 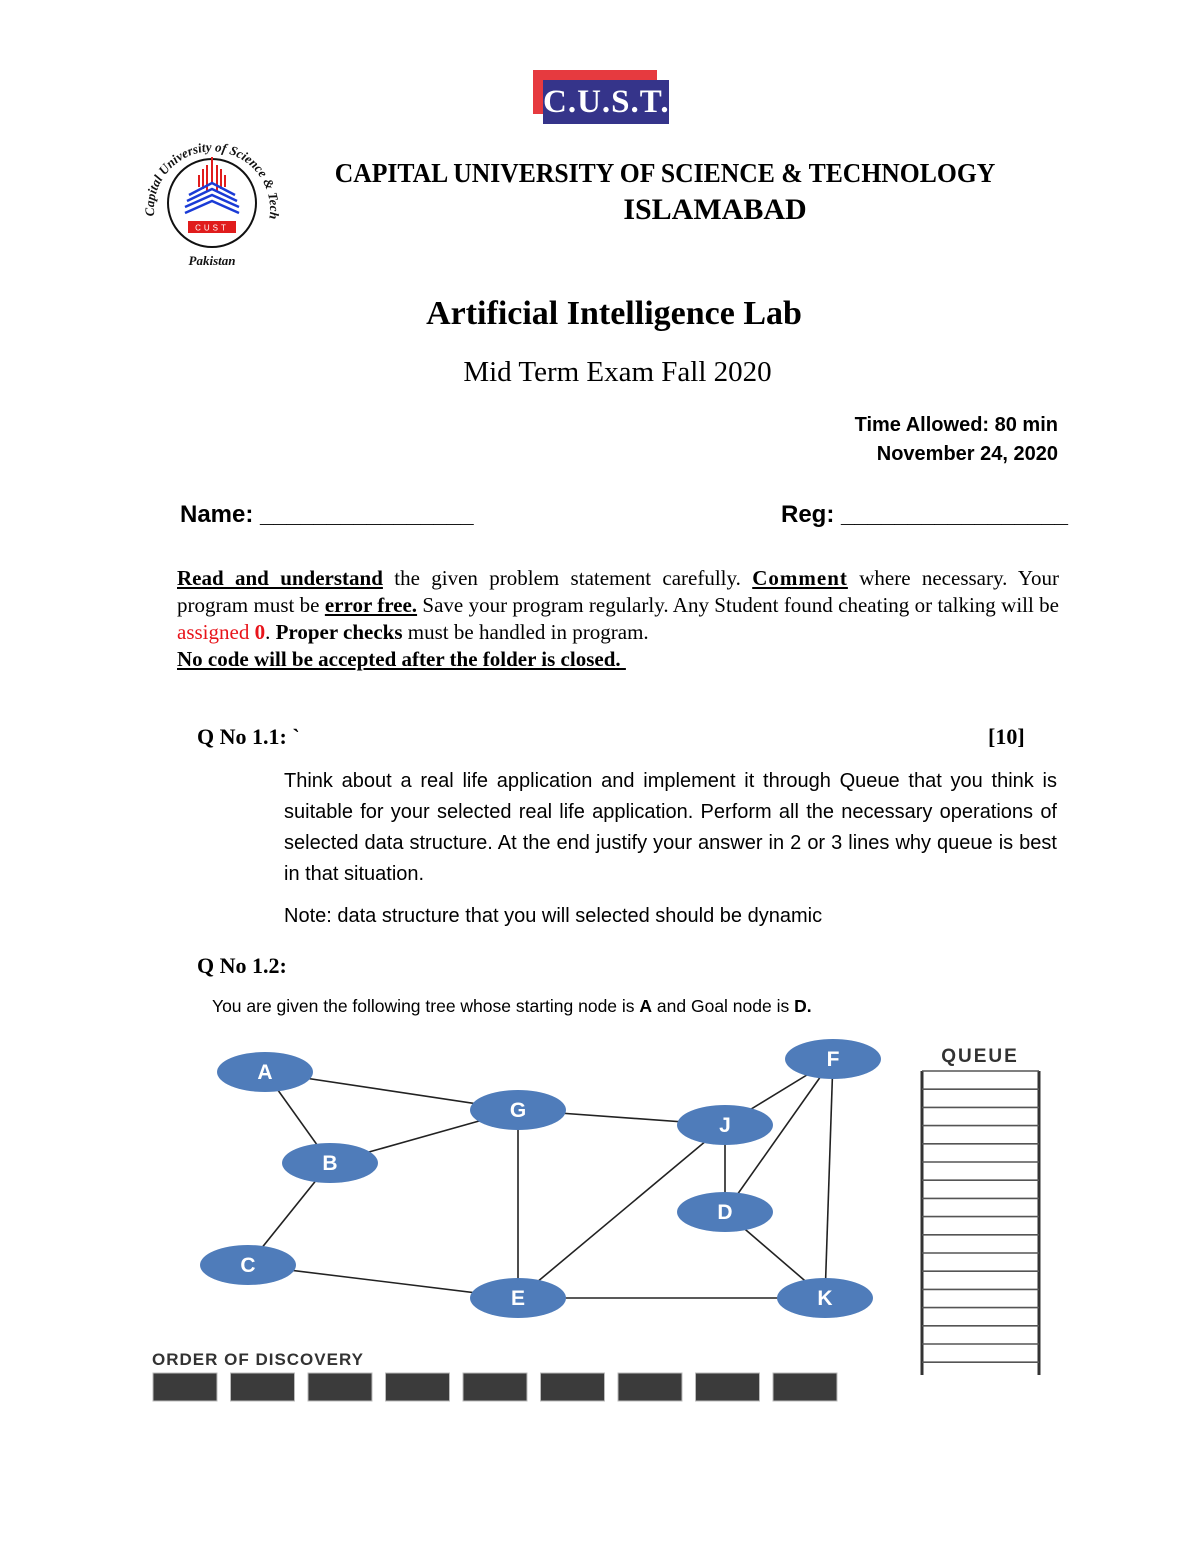 I want to click on q12-goal-node: D., so click(x=803, y=1006).